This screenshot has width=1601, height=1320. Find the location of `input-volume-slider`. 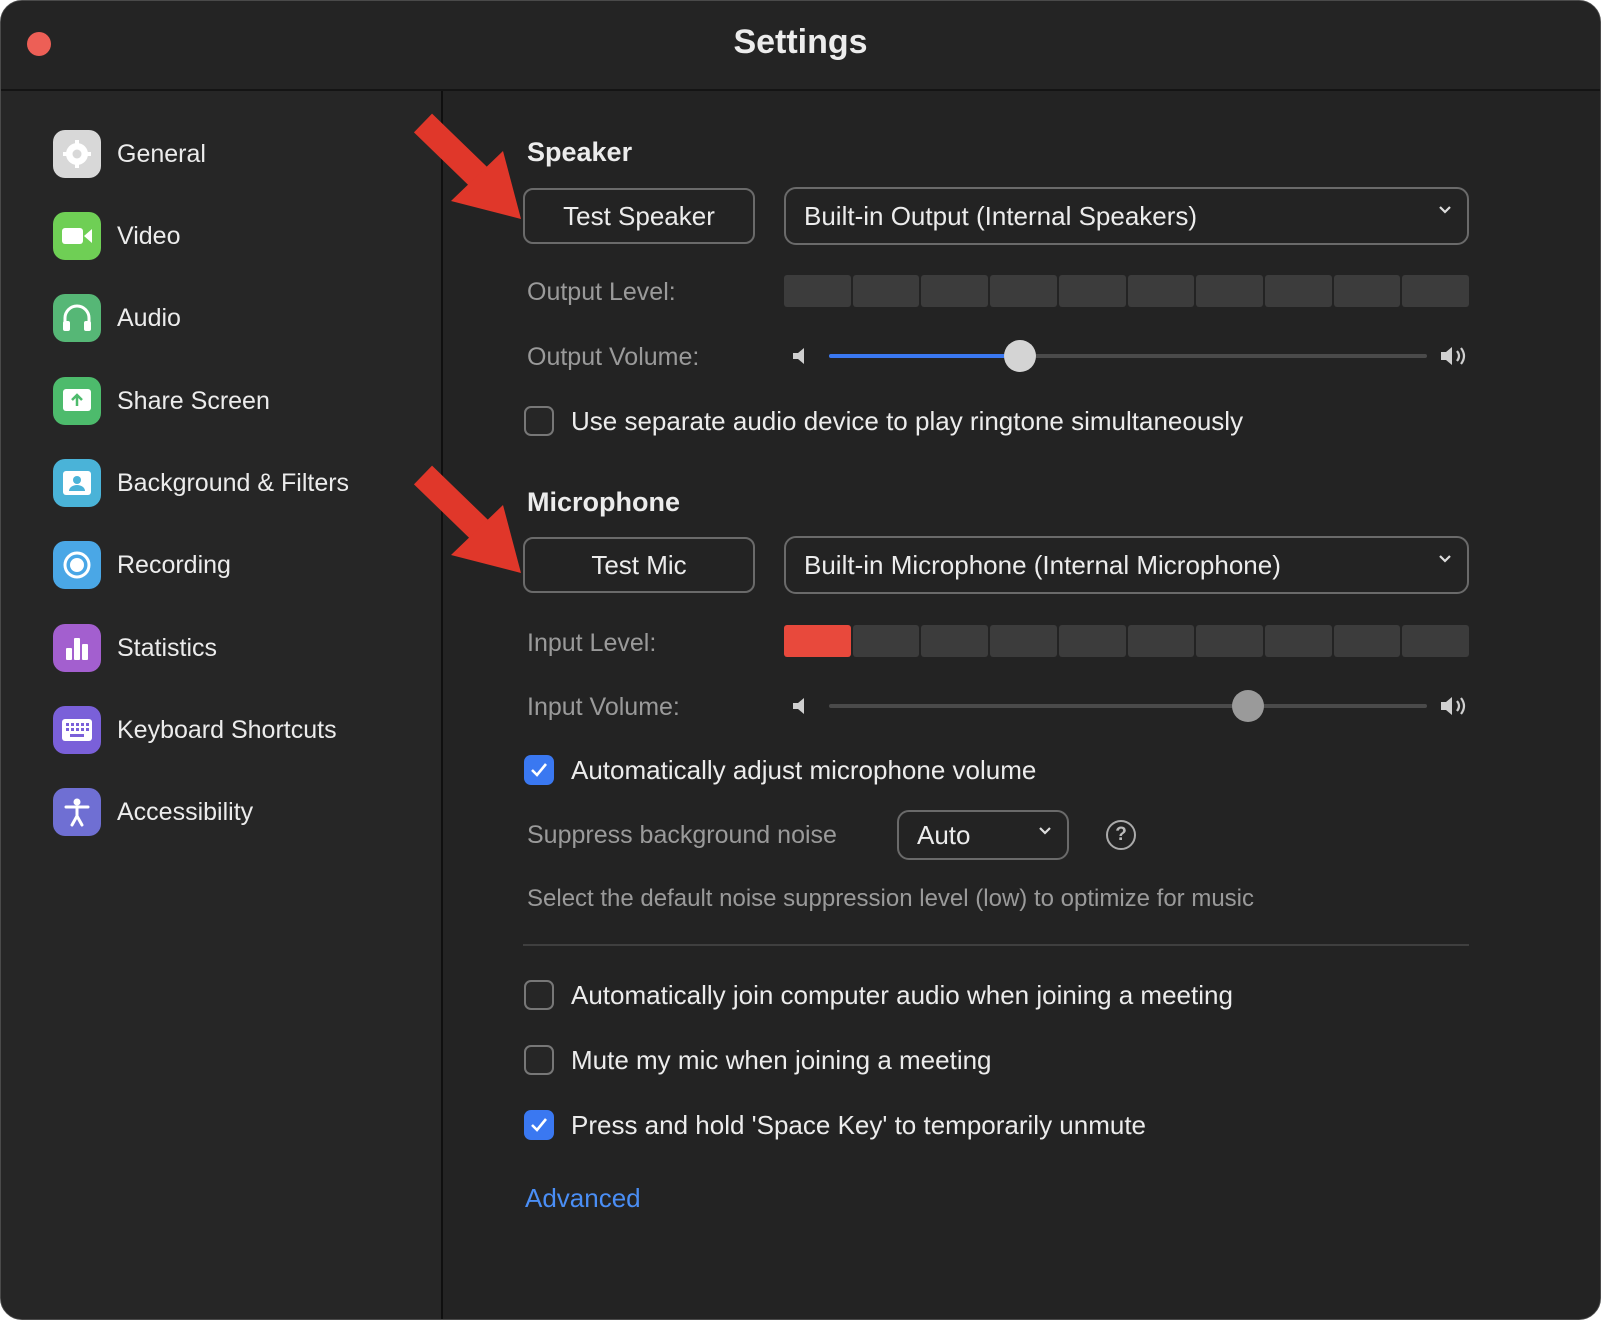

input-volume-slider is located at coordinates (1128, 706).